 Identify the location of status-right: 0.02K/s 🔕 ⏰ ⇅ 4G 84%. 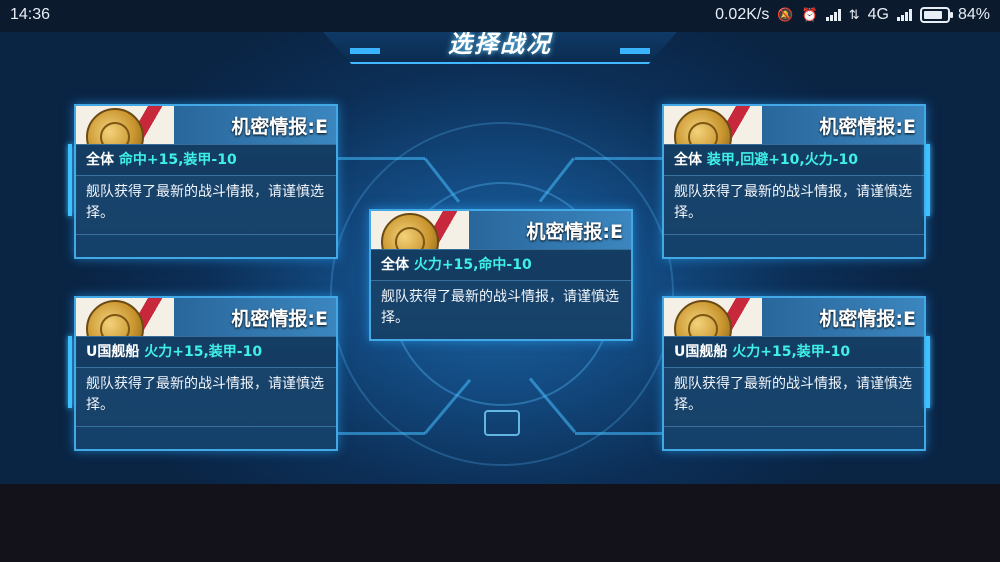
(852, 15).